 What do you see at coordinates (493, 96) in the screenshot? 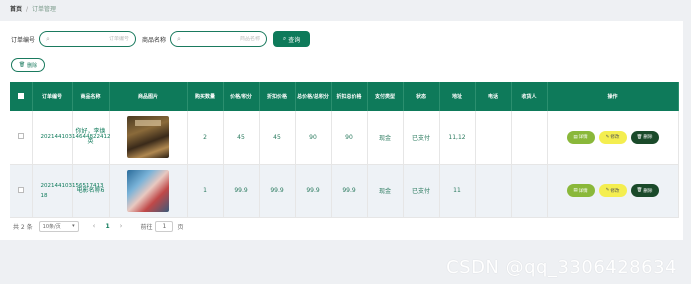
I see `header-phone: 电话` at bounding box center [493, 96].